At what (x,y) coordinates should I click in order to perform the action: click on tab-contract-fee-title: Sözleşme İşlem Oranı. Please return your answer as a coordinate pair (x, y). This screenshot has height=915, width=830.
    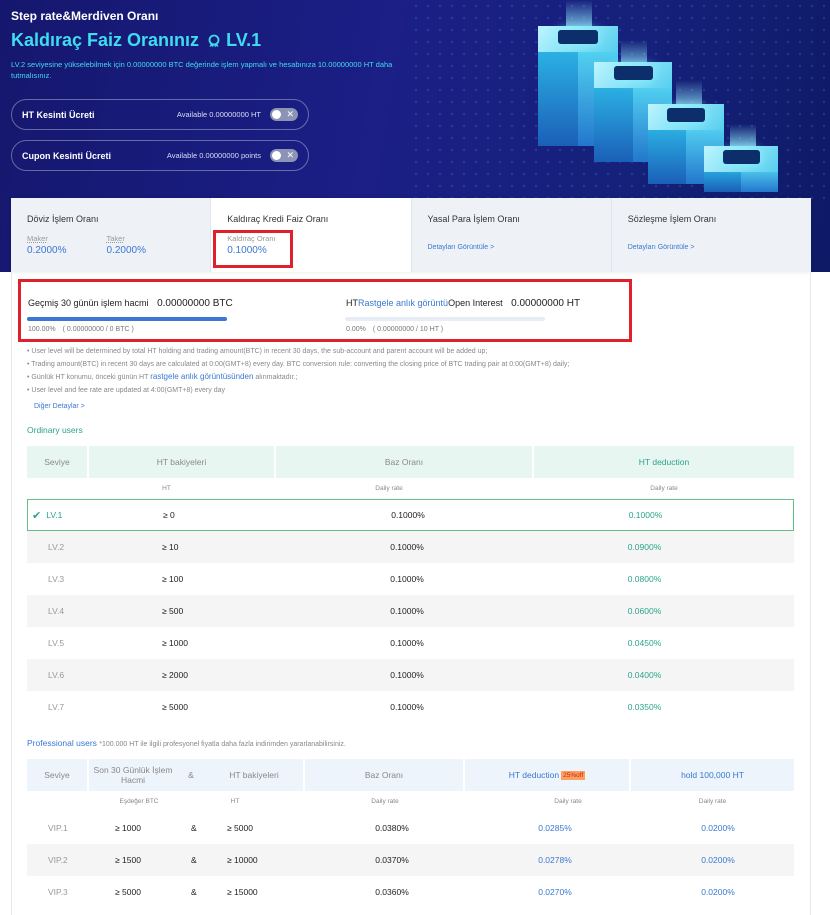
    Looking at the image, I should click on (672, 219).